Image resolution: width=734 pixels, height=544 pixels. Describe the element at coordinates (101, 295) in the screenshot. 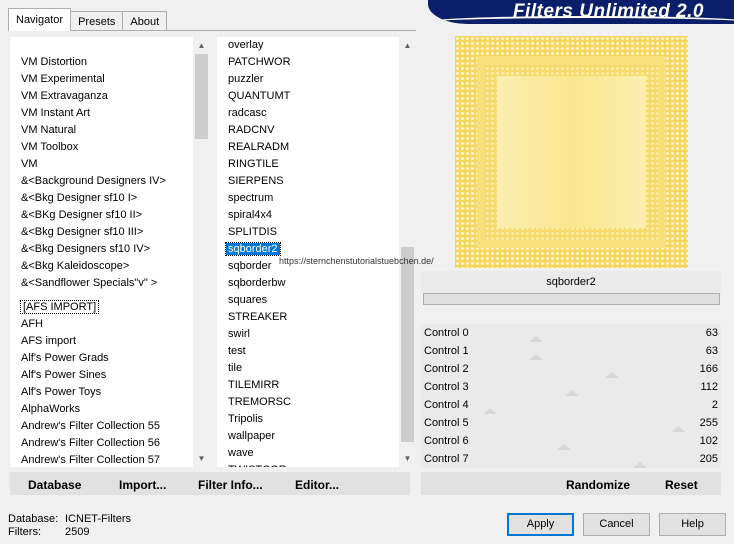

I see `category-item` at that location.